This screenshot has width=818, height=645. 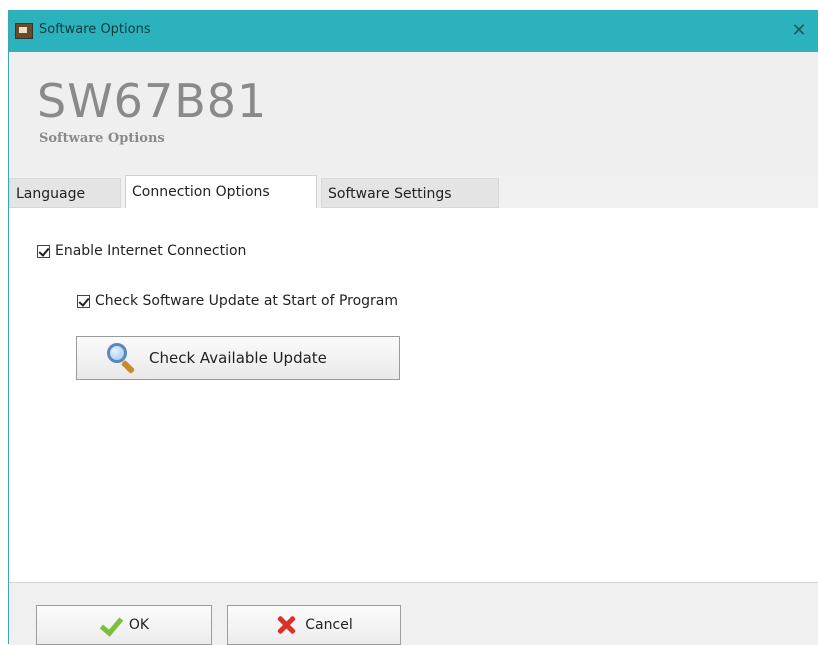 What do you see at coordinates (124, 625) in the screenshot?
I see `ok-button: OK` at bounding box center [124, 625].